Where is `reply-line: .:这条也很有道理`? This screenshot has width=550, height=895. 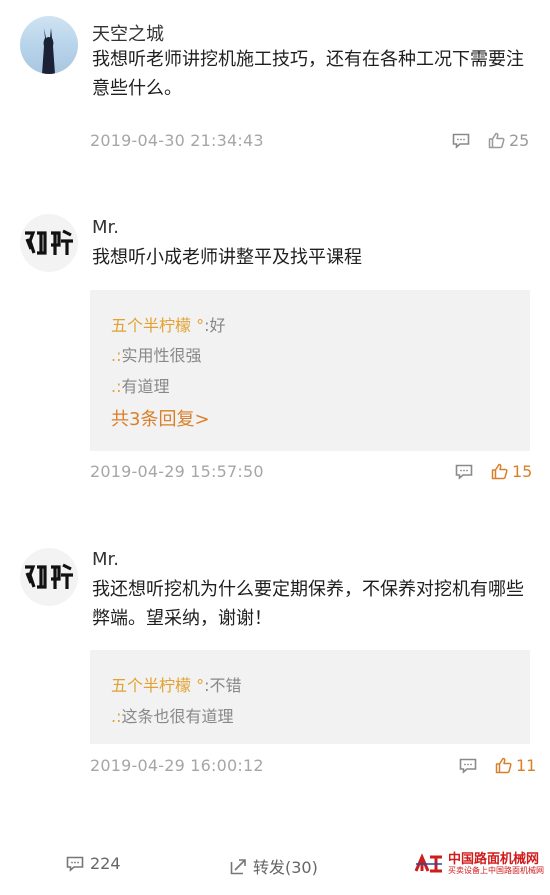
reply-line: .:这条也很有道理 is located at coordinates (172, 715).